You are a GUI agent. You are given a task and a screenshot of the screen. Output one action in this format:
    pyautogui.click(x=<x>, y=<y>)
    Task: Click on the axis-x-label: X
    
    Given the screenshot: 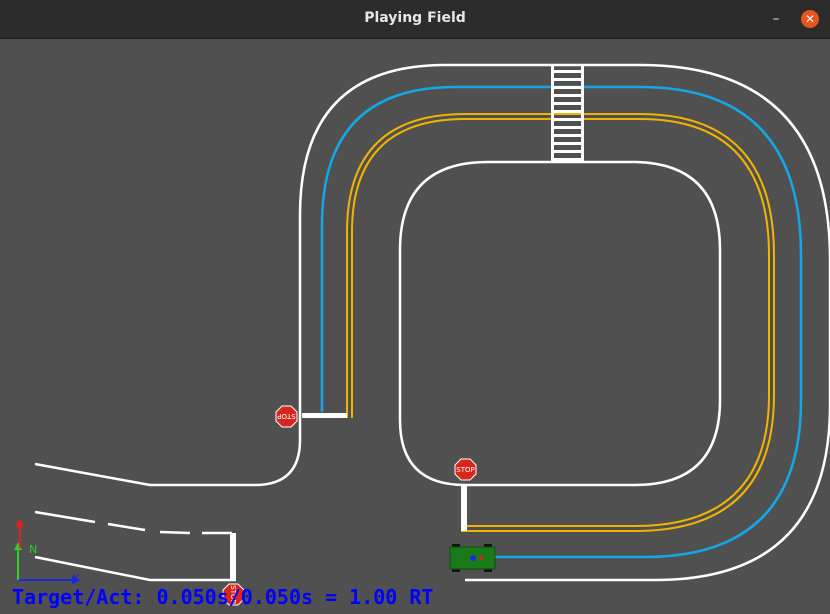 What is the action you would take?
    pyautogui.click(x=76, y=578)
    